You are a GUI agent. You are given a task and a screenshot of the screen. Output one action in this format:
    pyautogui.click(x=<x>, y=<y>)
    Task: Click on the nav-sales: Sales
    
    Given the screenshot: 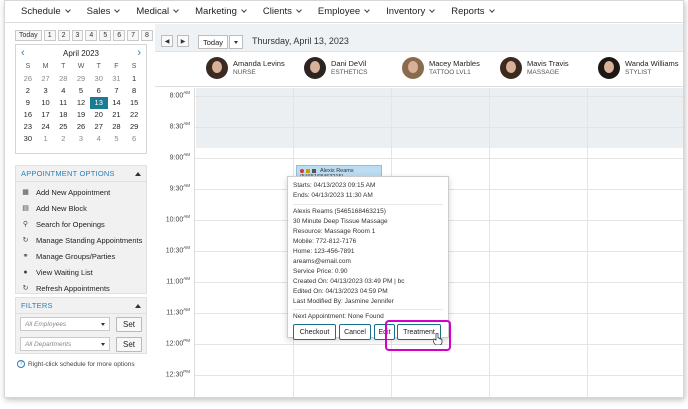 What is the action you would take?
    pyautogui.click(x=104, y=11)
    